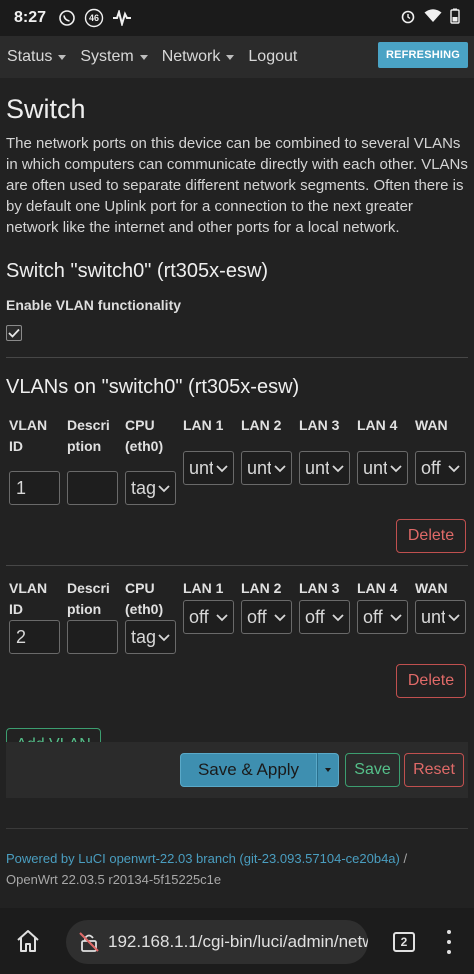 Image resolution: width=474 pixels, height=974 pixels. What do you see at coordinates (266, 617) in the screenshot?
I see `lan2-select: off` at bounding box center [266, 617].